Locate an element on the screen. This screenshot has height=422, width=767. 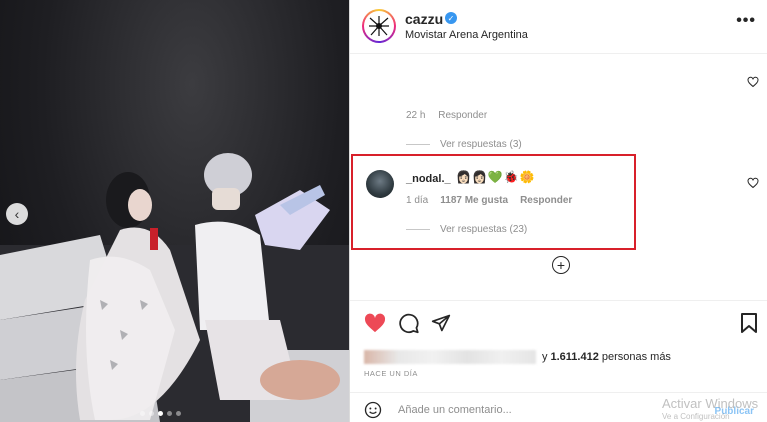
post-header: cazzu ✓ Movistar Arena Argentina ••• is located at coordinates (558, 27).